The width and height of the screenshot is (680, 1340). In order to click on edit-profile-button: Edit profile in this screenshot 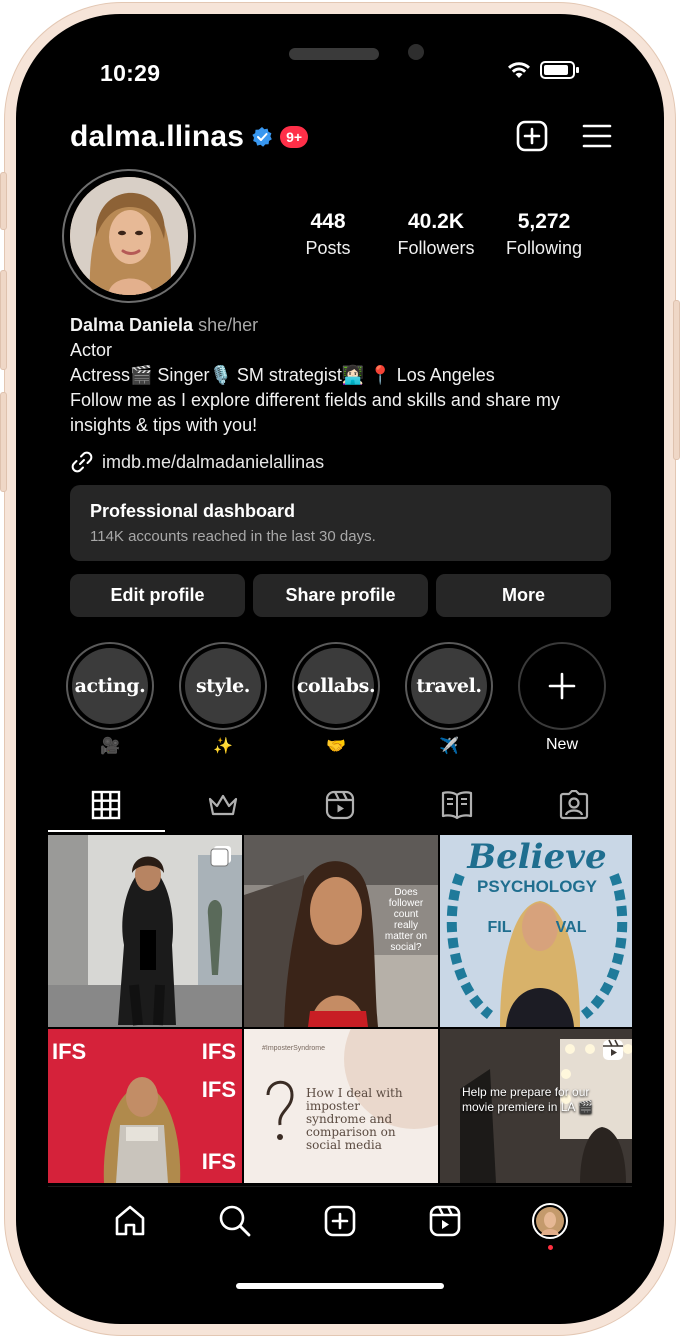, I will do `click(157, 595)`.